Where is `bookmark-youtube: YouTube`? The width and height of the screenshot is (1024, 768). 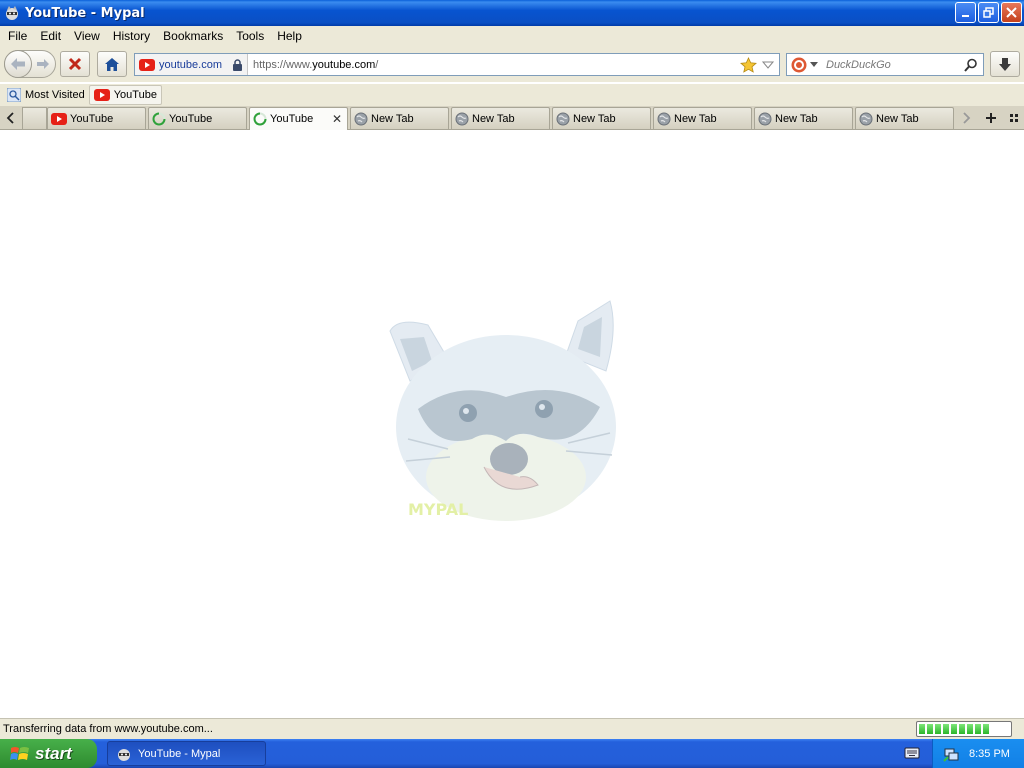 bookmark-youtube: YouTube is located at coordinates (125, 95).